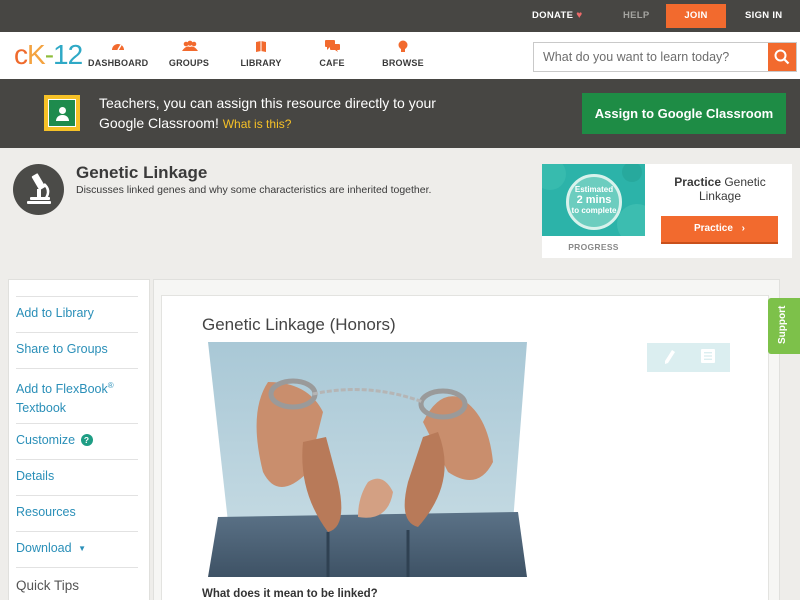 The width and height of the screenshot is (800, 600). I want to click on progress-label: PROGRESS, so click(593, 247).